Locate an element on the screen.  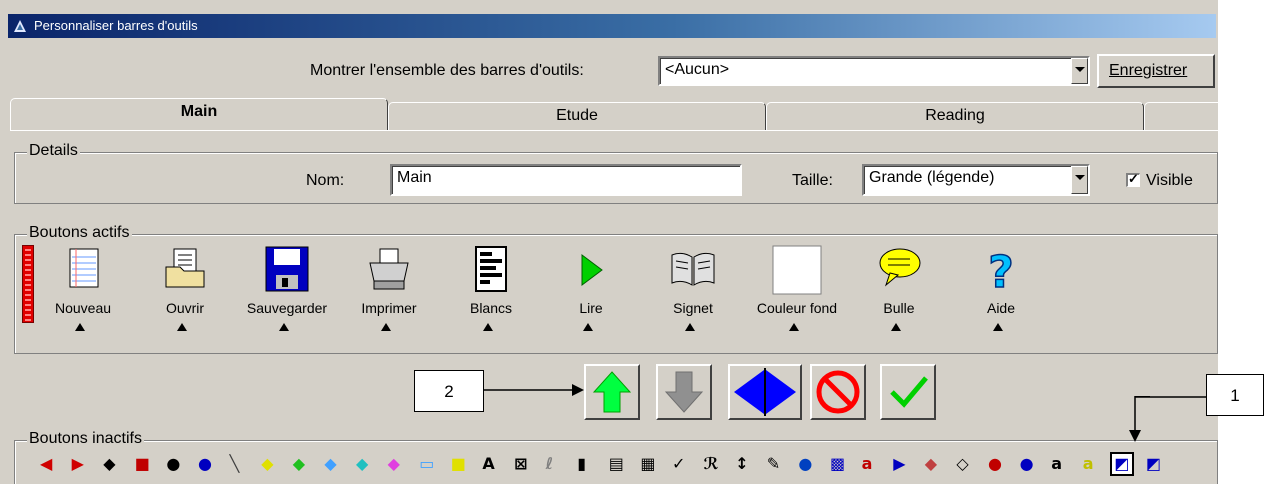
color-link-icon: ● is located at coordinates (206, 464).